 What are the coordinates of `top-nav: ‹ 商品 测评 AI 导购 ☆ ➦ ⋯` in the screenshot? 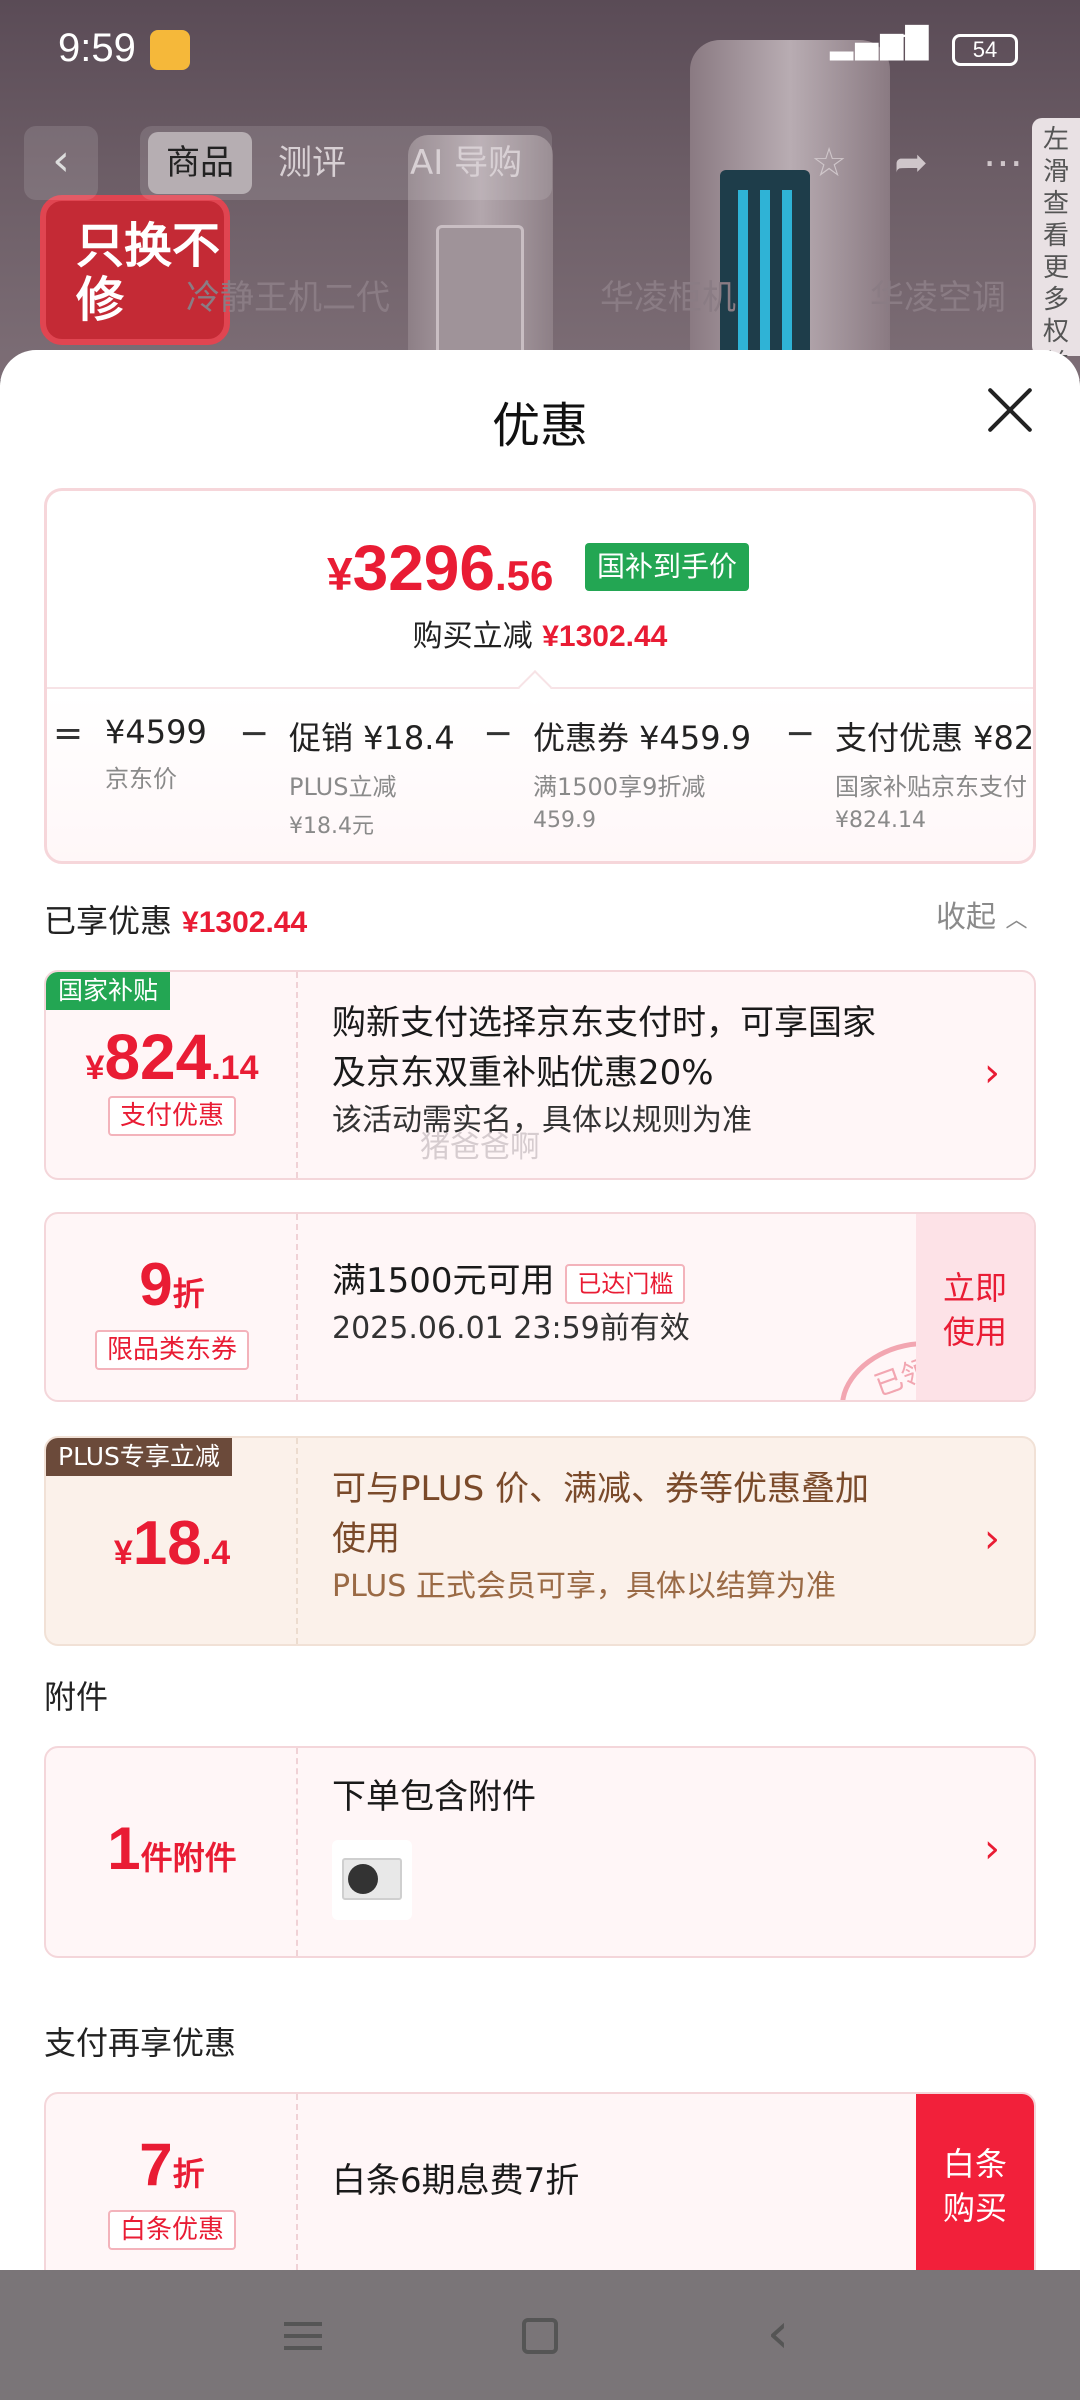 It's located at (540, 163).